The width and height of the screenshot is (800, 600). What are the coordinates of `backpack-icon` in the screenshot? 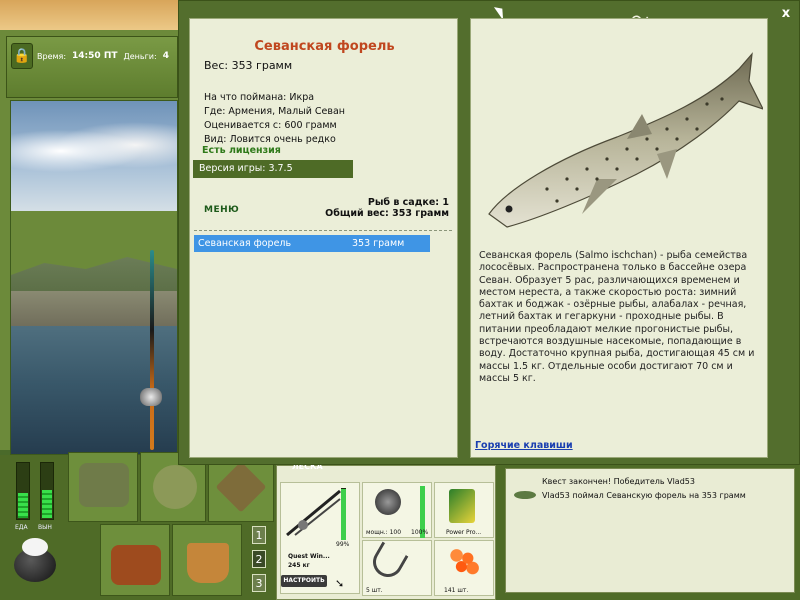 It's located at (104, 485).